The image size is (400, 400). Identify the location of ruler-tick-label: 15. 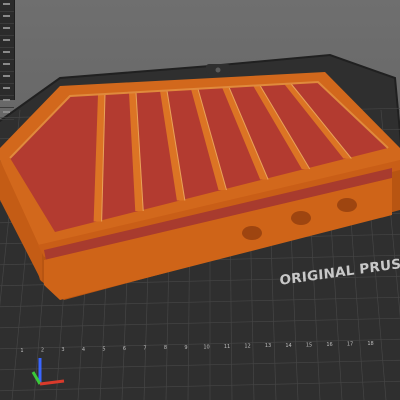
(309, 345).